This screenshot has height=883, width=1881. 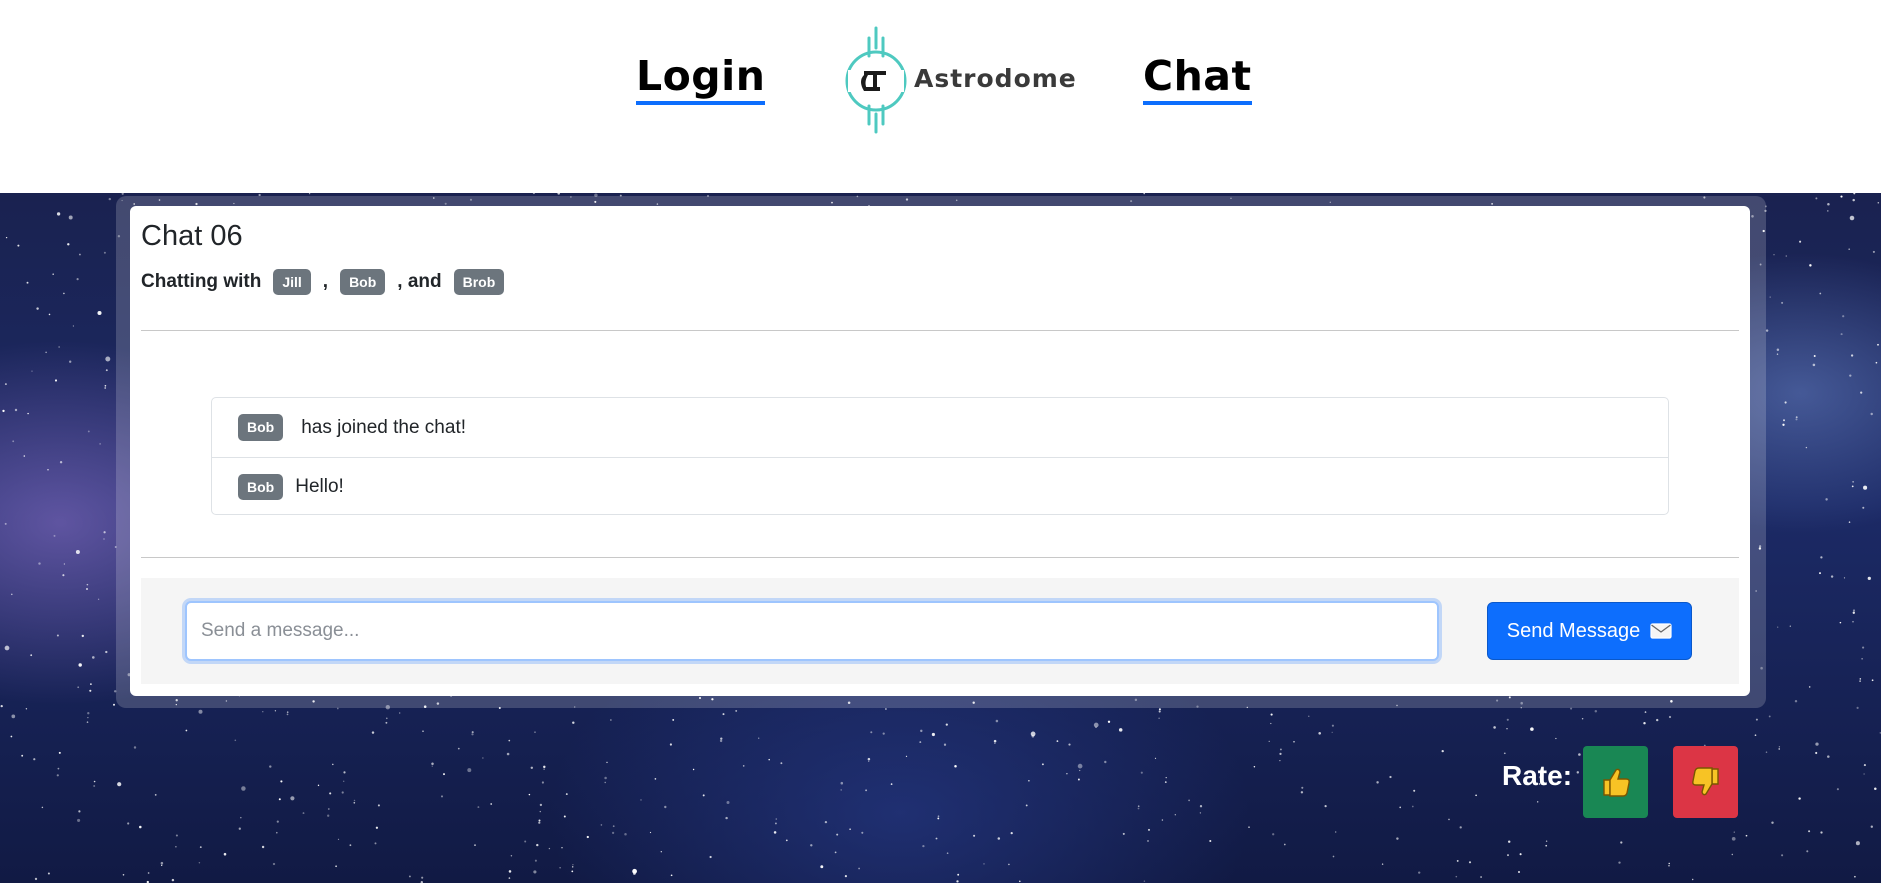 I want to click on rate-label: Rate:, so click(x=1537, y=775).